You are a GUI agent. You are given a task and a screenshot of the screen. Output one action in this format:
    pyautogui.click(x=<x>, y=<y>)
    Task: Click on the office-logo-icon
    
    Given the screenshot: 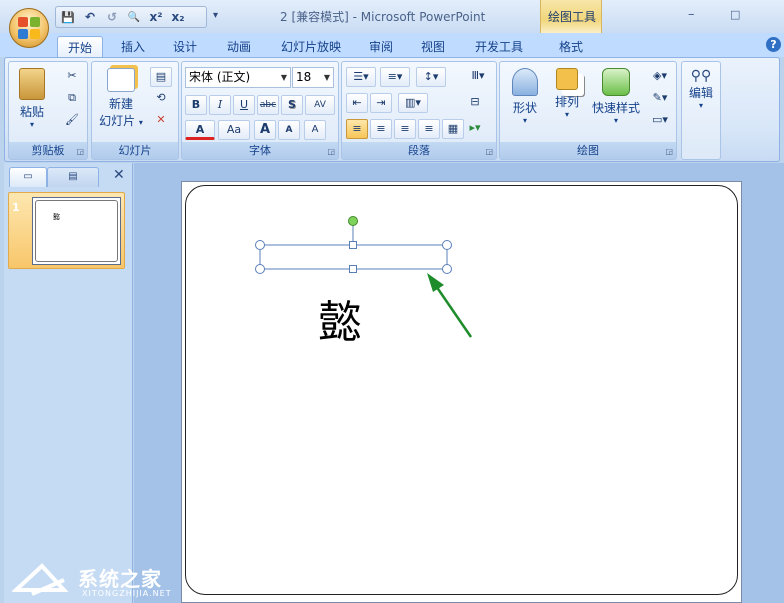 What is the action you would take?
    pyautogui.click(x=29, y=28)
    